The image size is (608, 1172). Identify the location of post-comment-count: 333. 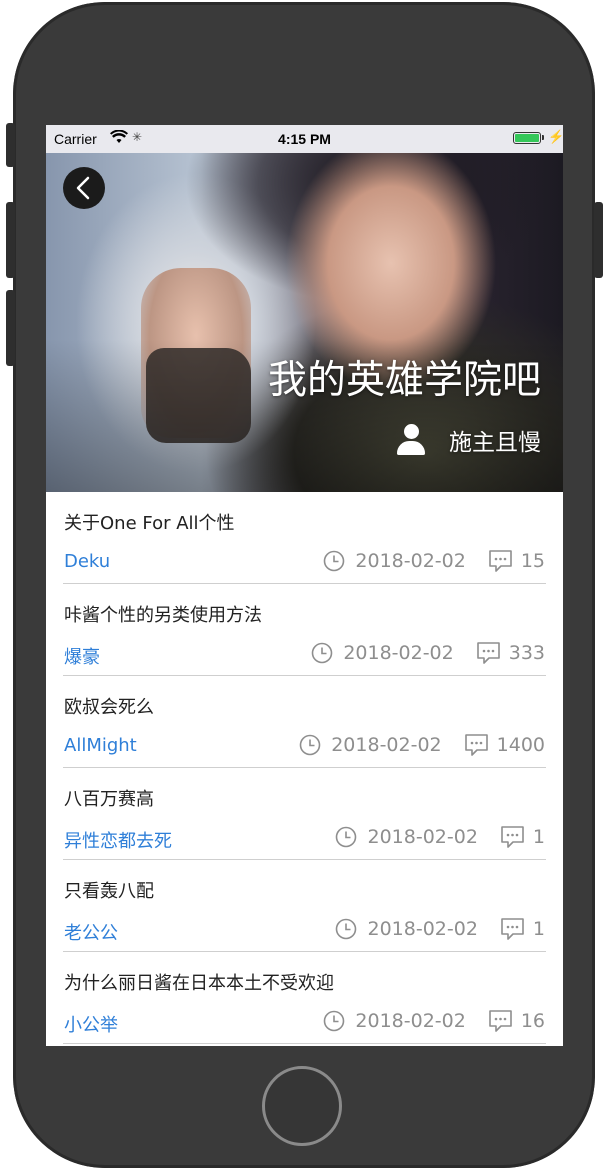
(526, 653).